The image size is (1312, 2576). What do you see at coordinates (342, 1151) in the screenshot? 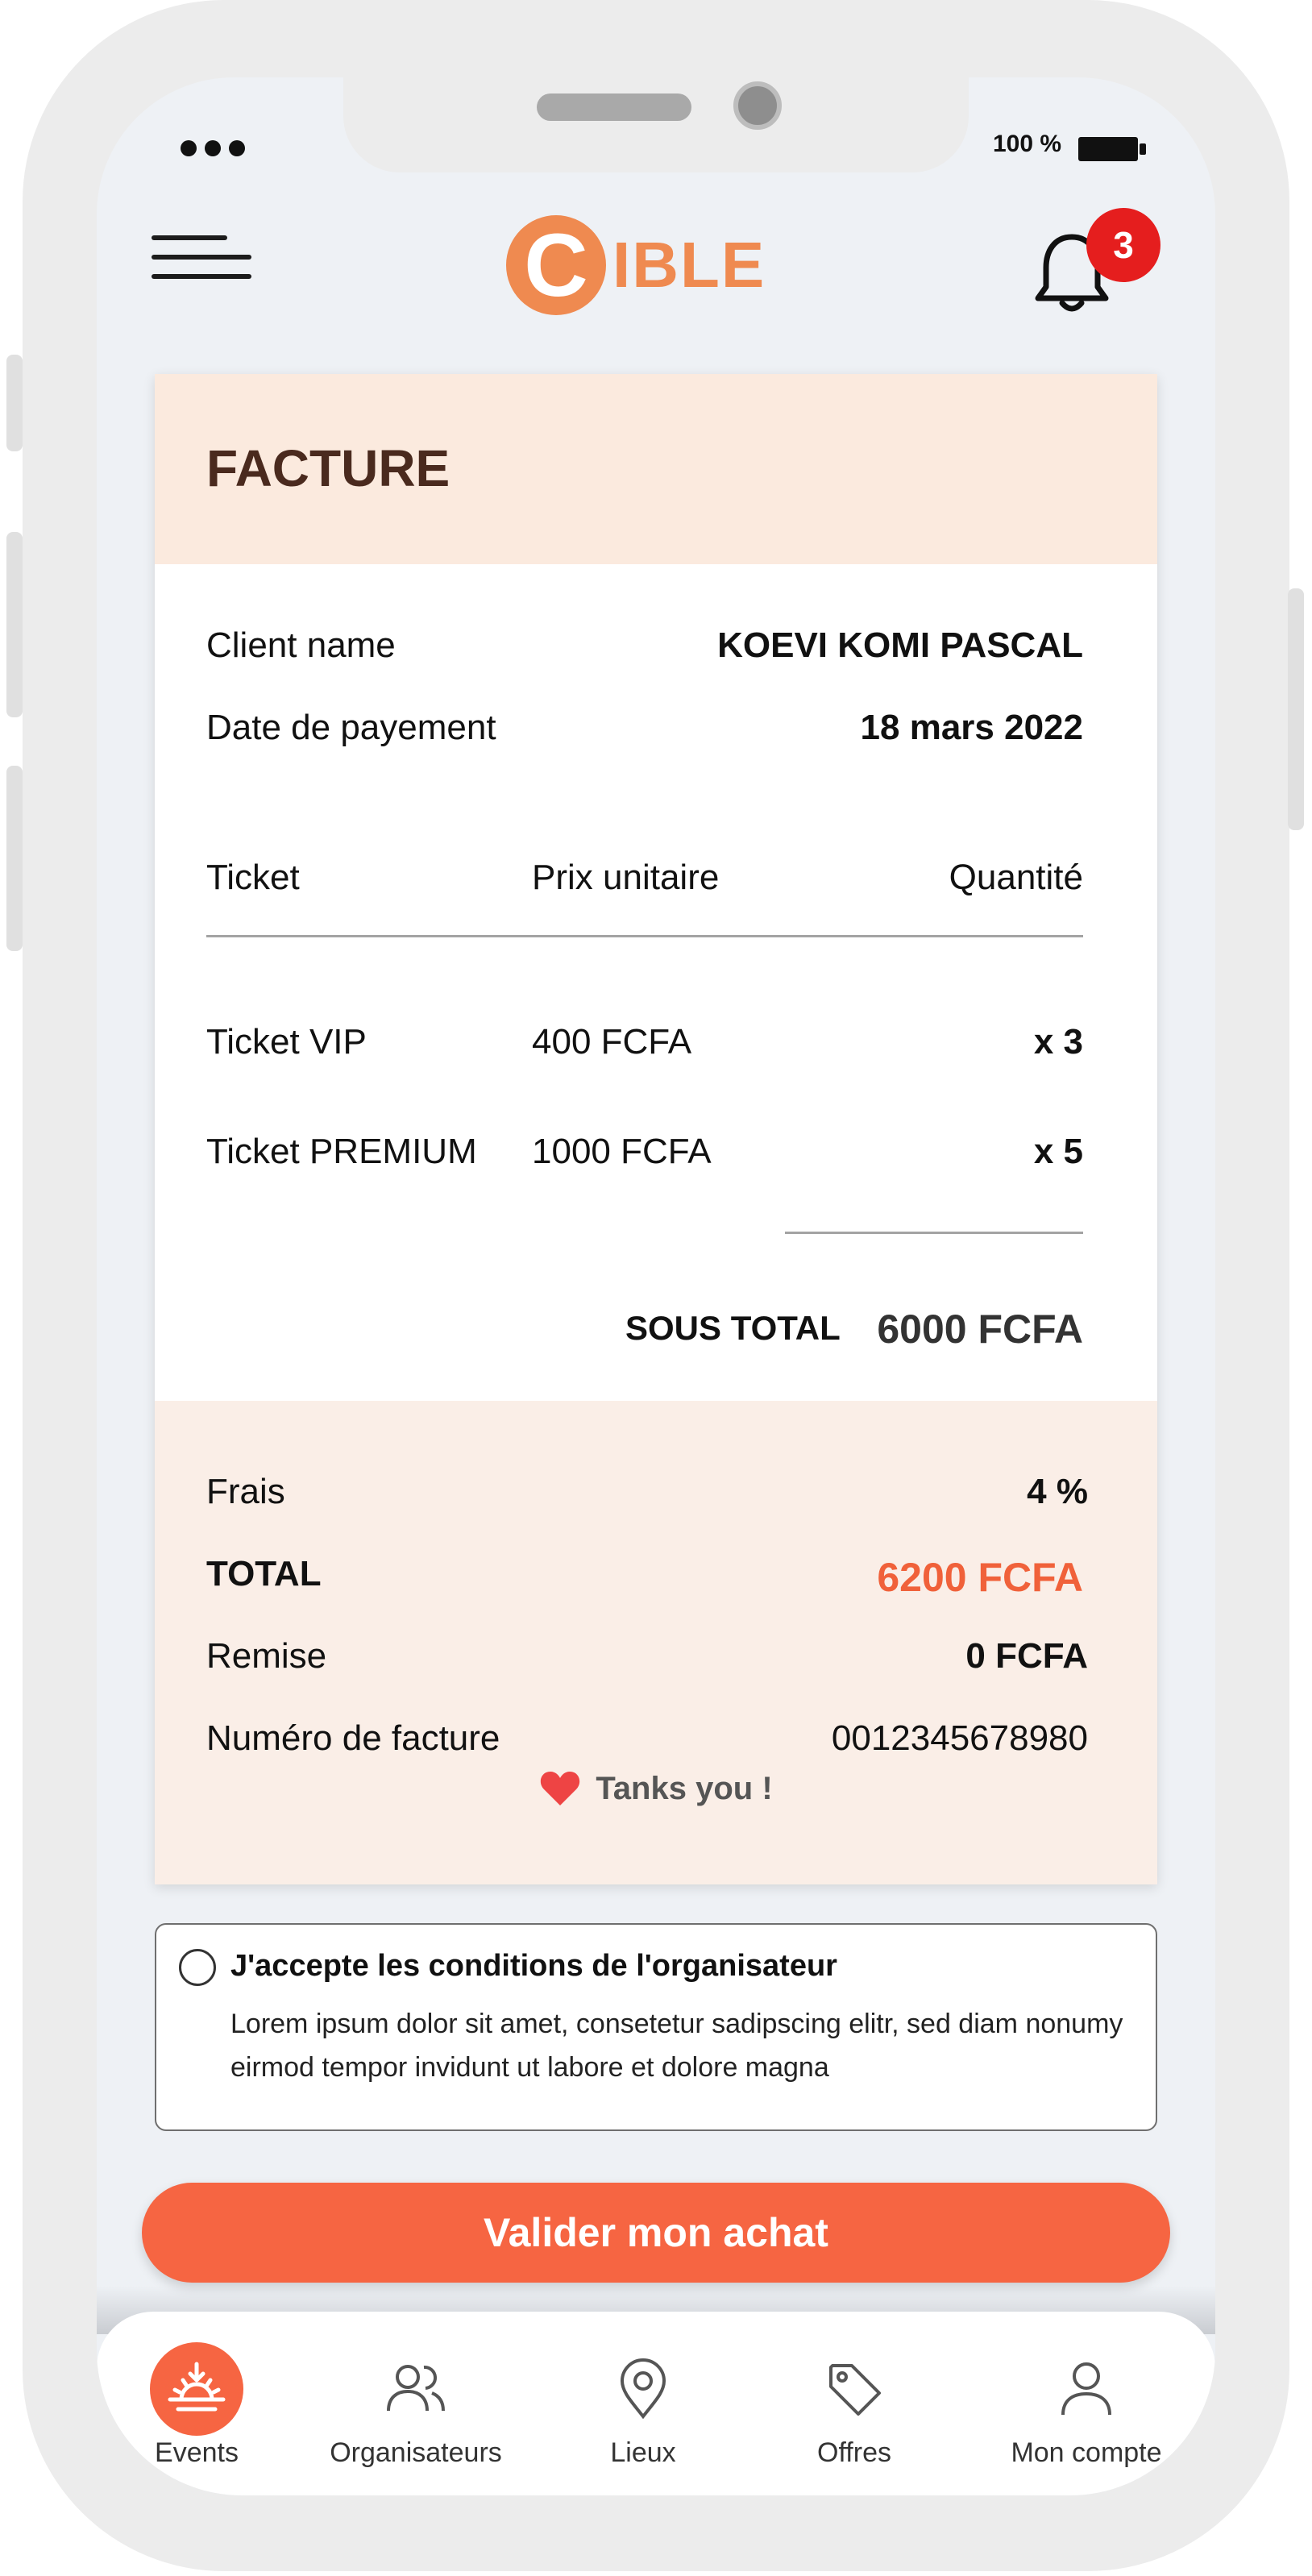
I see `item-ticket: Ticket PREMIUM` at bounding box center [342, 1151].